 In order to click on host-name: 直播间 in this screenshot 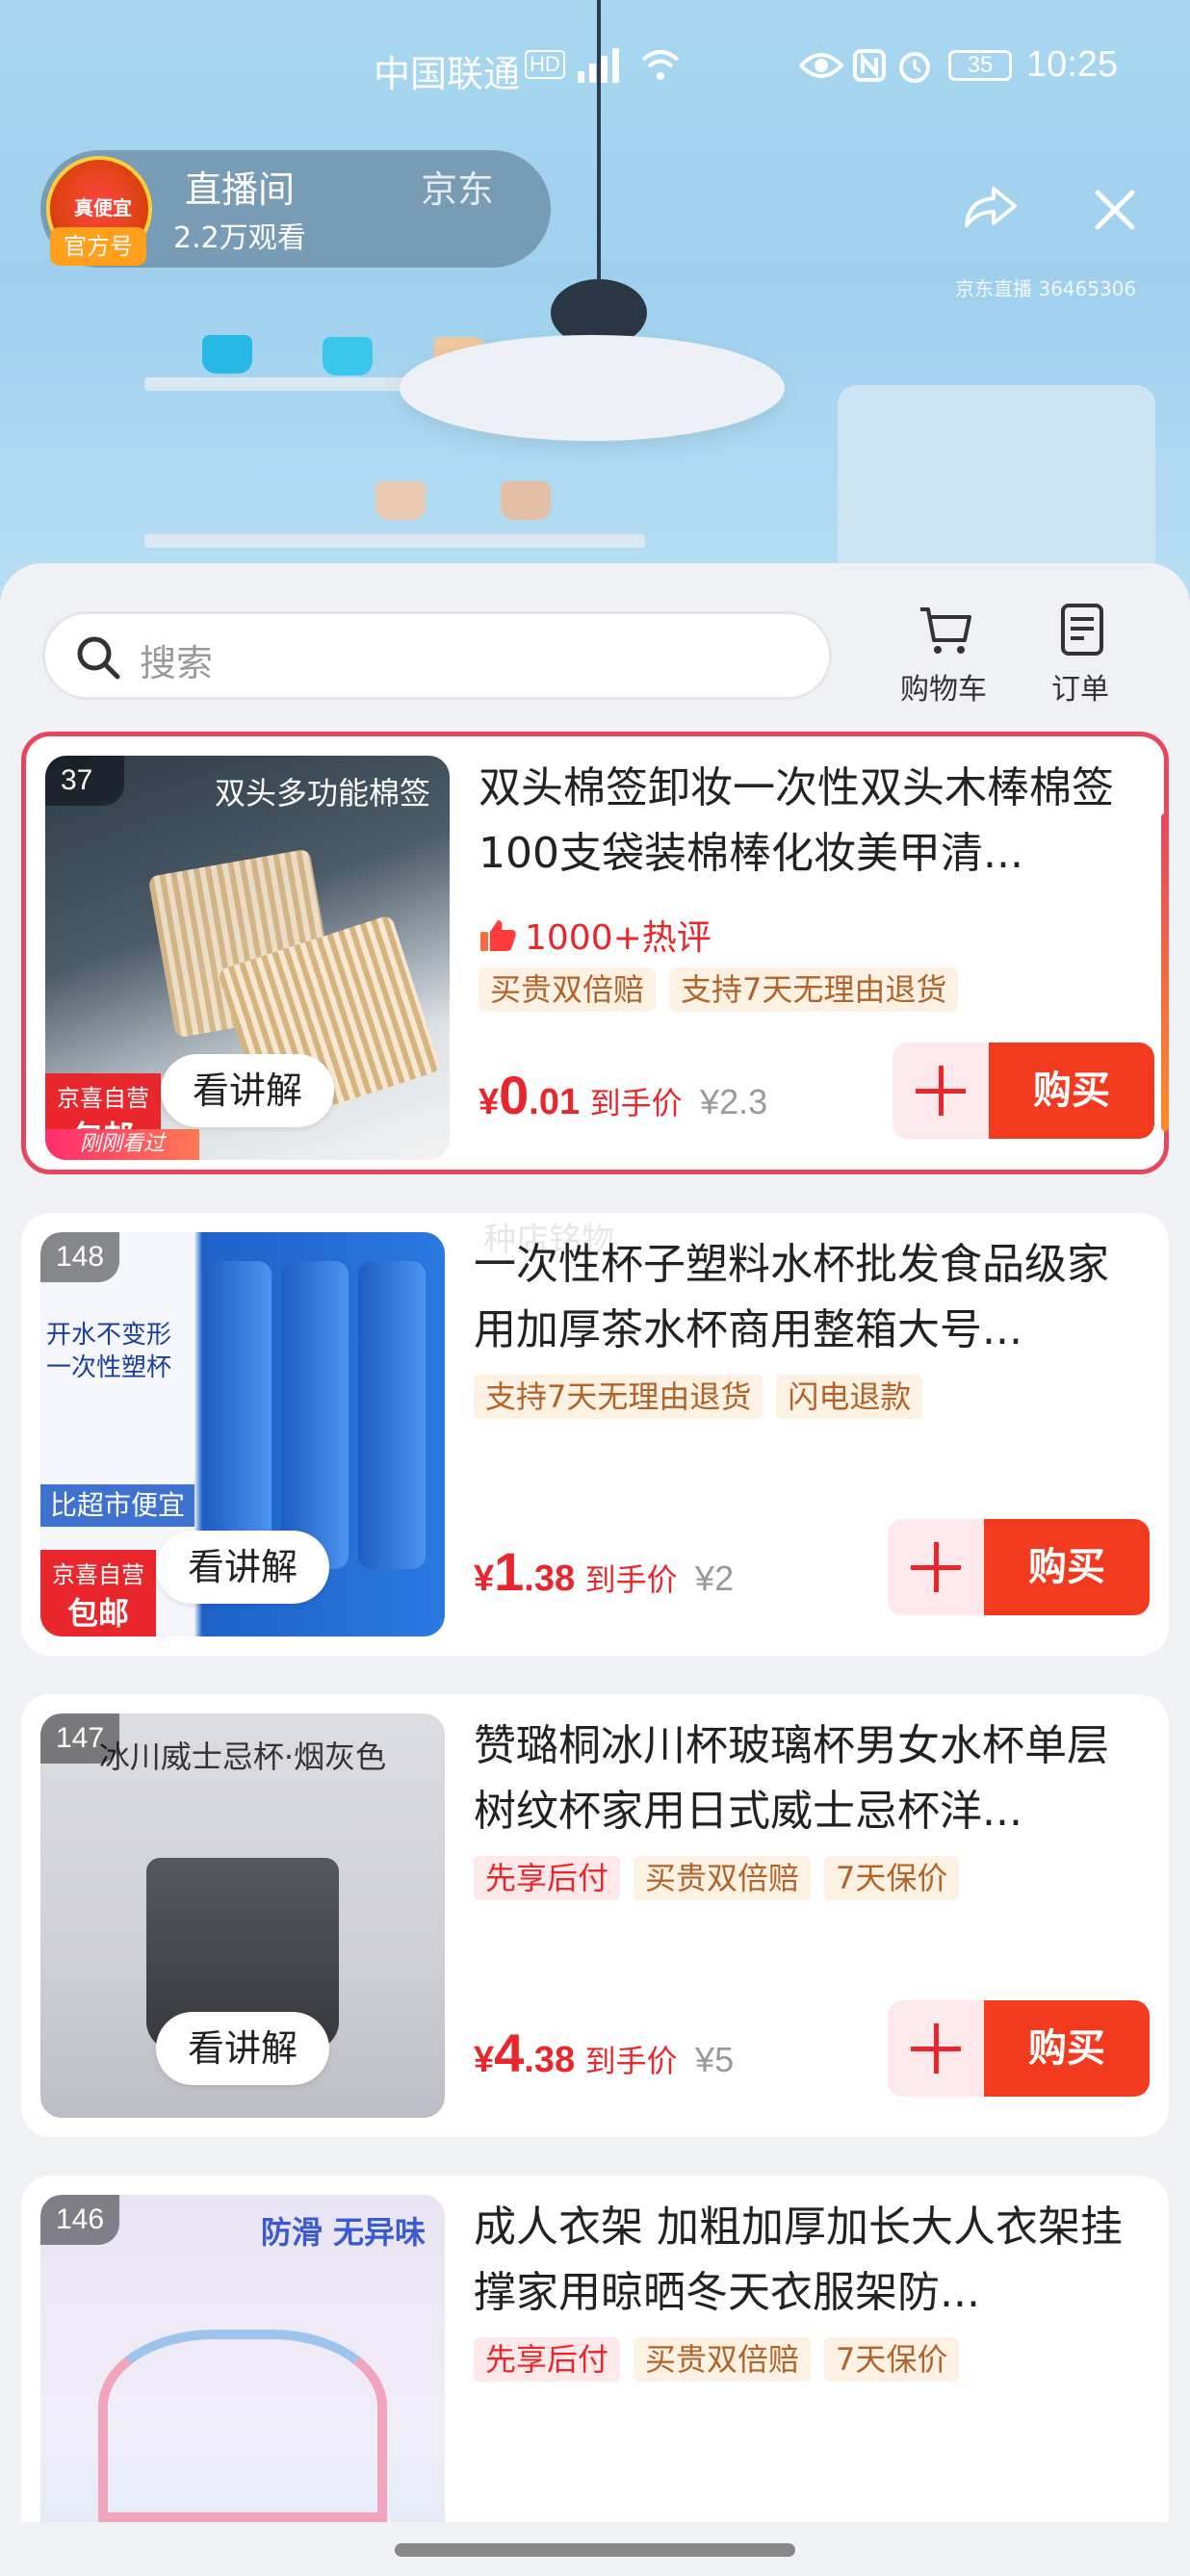, I will do `click(241, 190)`.